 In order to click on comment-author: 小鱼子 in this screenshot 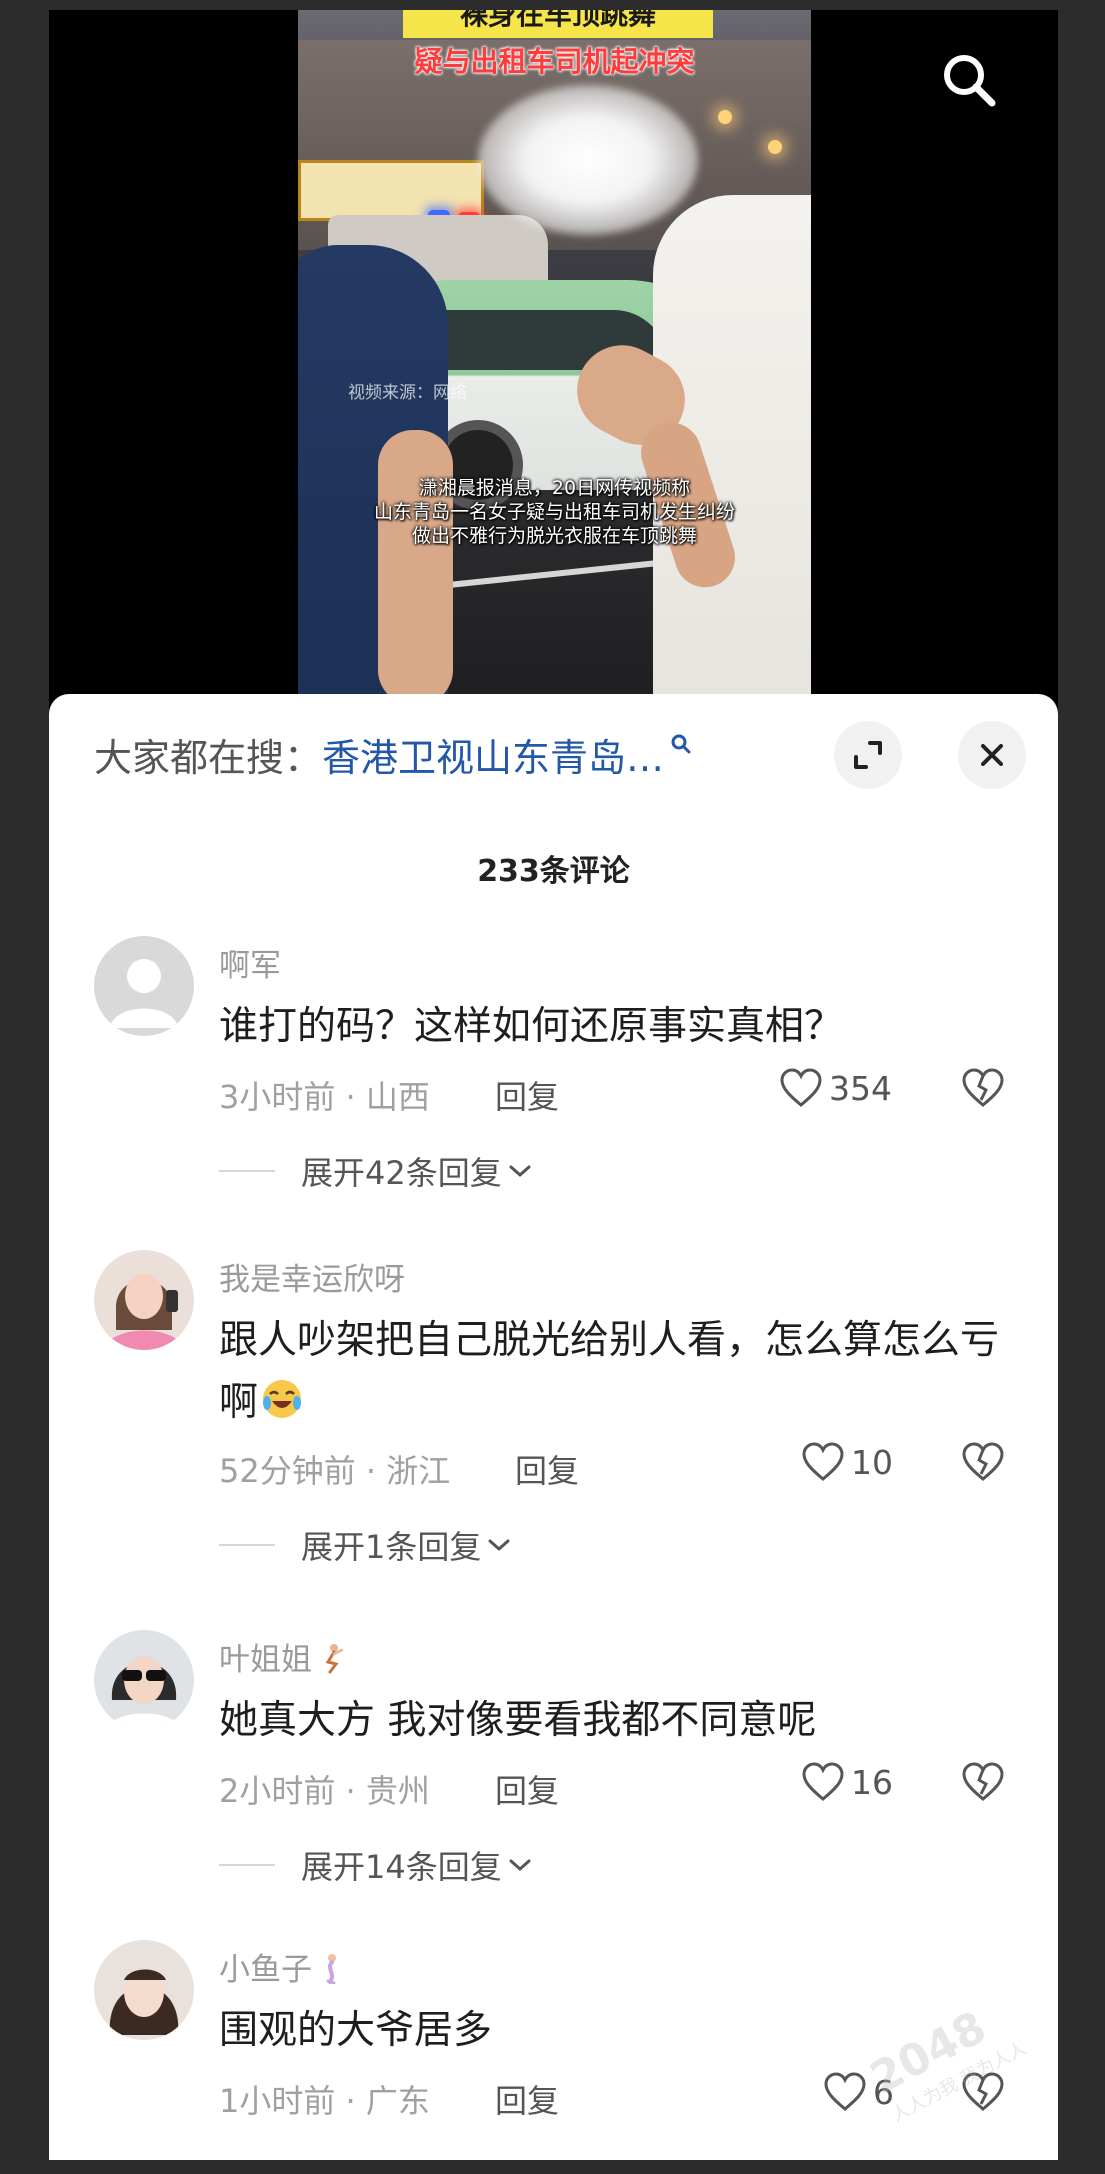, I will do `click(283, 1966)`.